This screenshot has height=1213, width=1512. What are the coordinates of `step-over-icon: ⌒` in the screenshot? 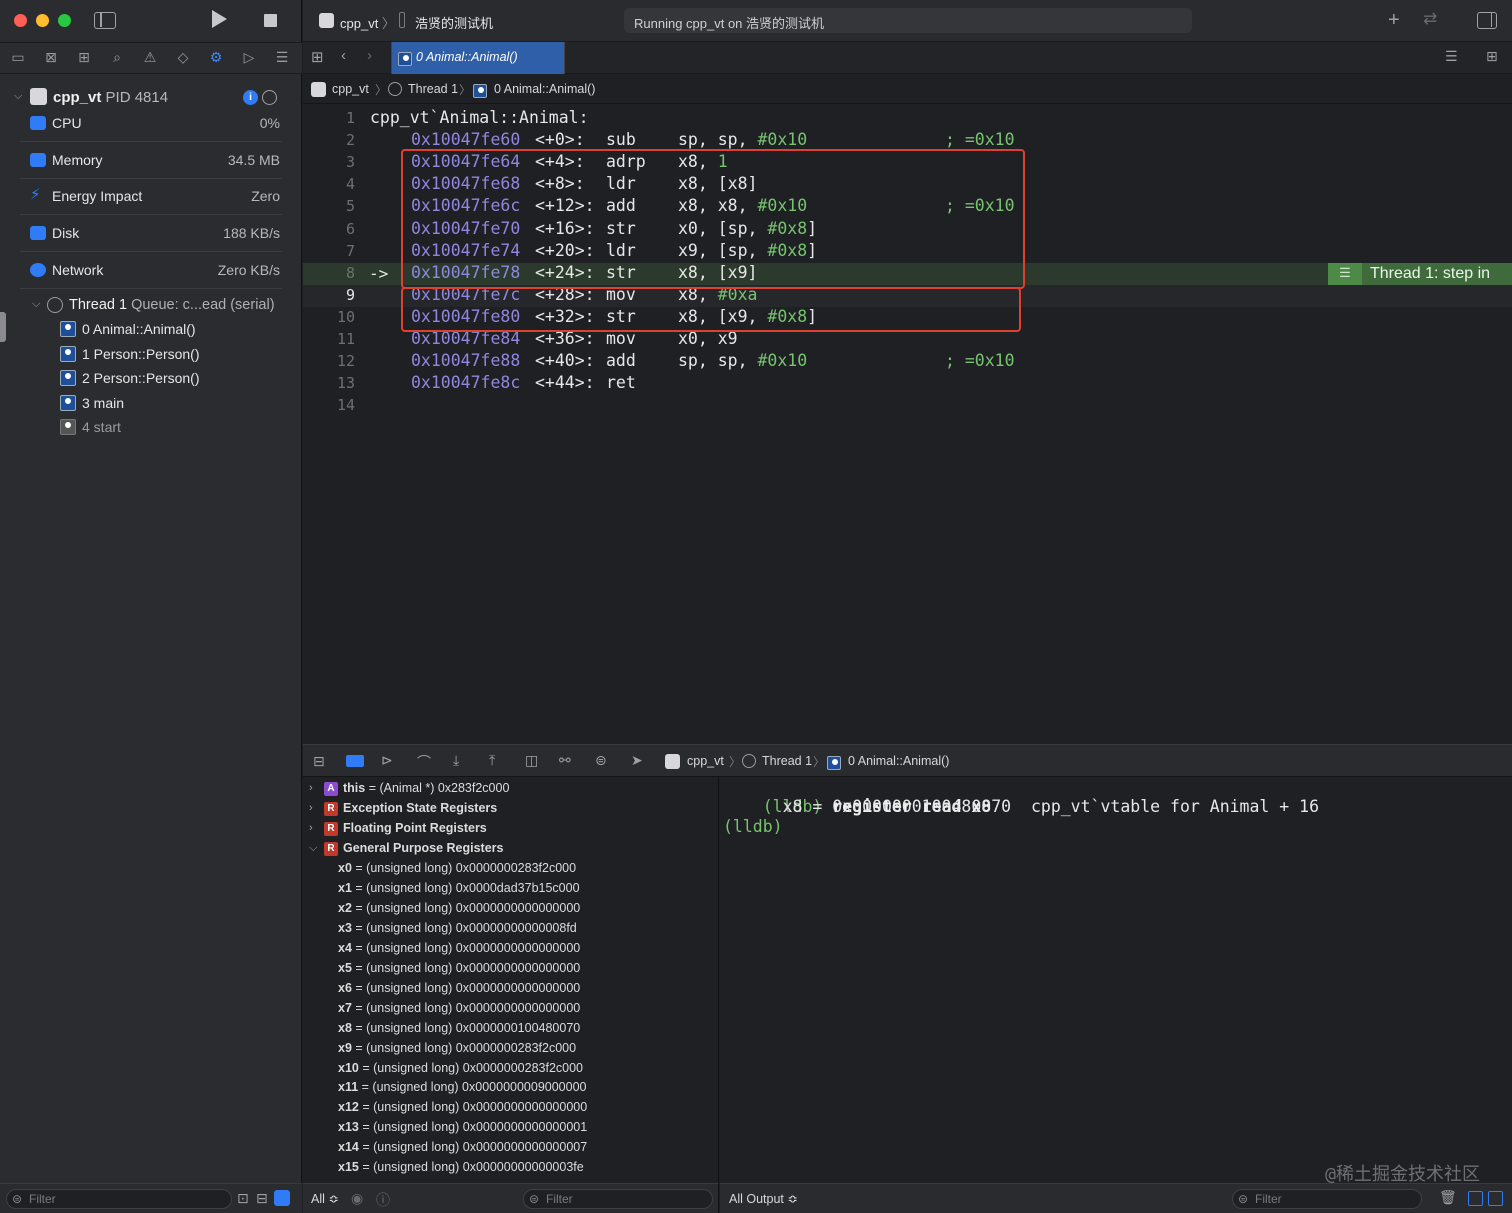 It's located at (424, 762).